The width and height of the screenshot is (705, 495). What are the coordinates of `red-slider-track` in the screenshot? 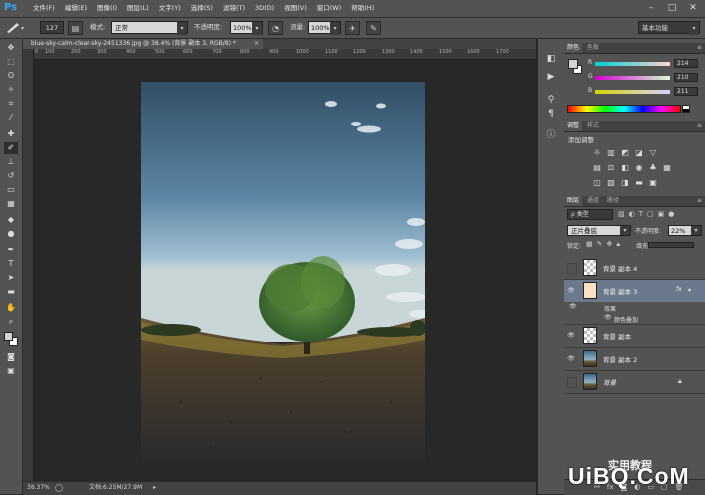 It's located at (632, 64).